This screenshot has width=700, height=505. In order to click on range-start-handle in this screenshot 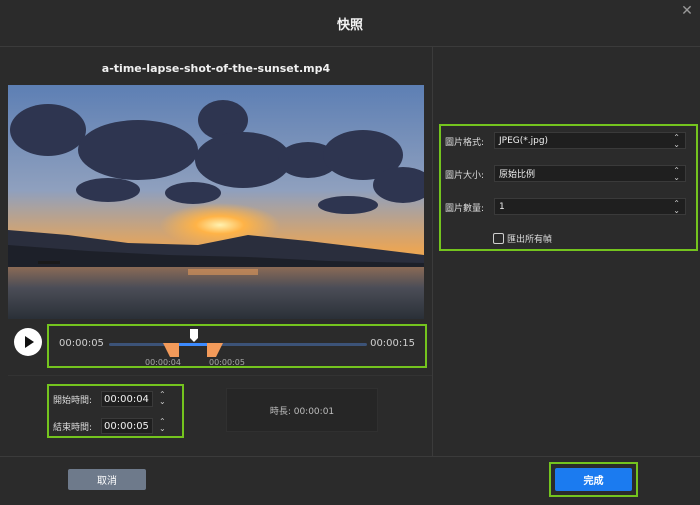, I will do `click(171, 350)`.